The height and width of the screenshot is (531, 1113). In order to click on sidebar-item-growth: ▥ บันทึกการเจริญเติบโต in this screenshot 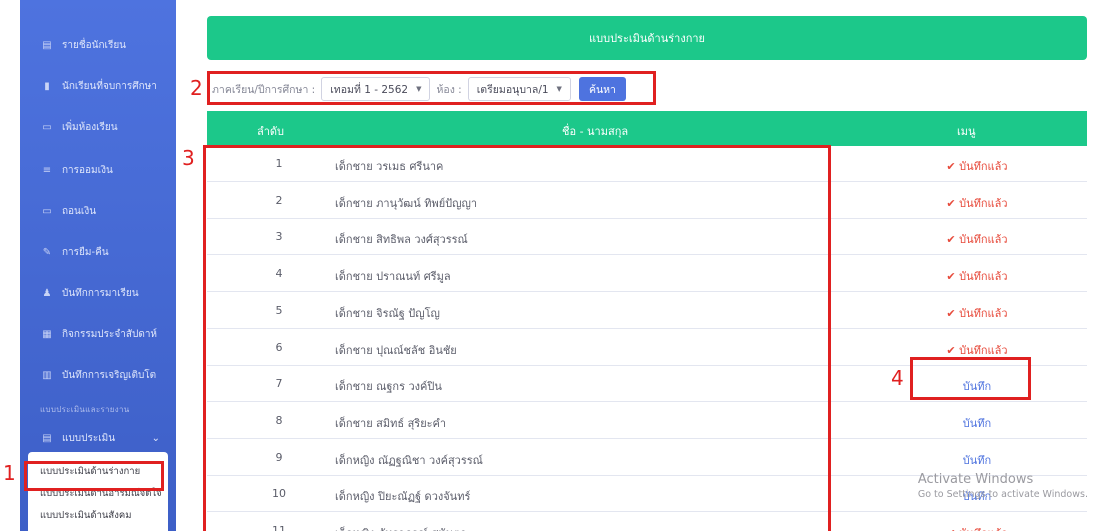, I will do `click(98, 375)`.